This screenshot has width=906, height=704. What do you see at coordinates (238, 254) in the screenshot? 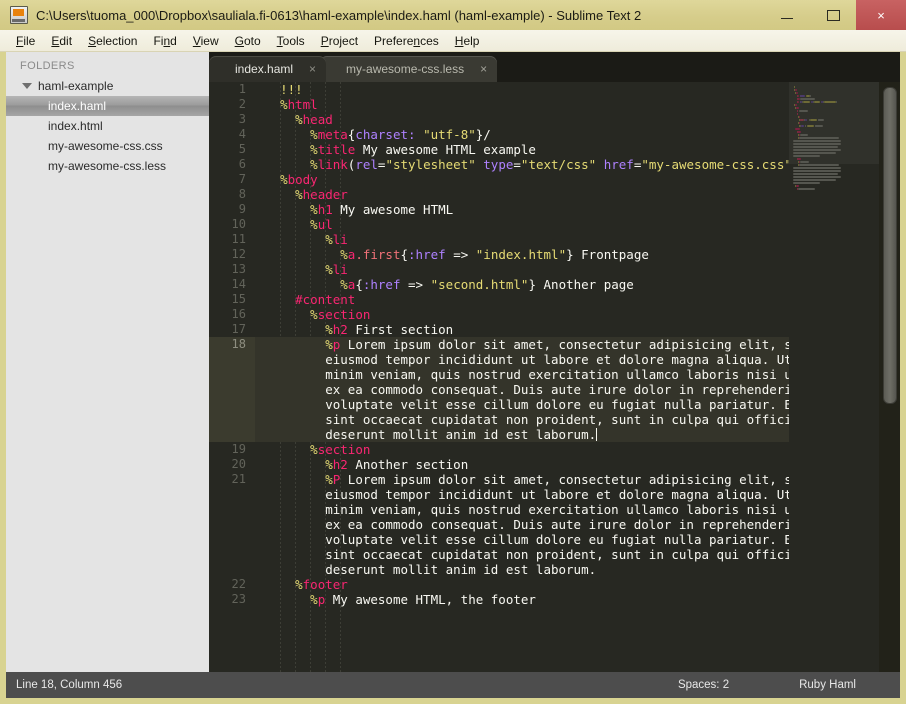
I see `line-number-12: 12` at bounding box center [238, 254].